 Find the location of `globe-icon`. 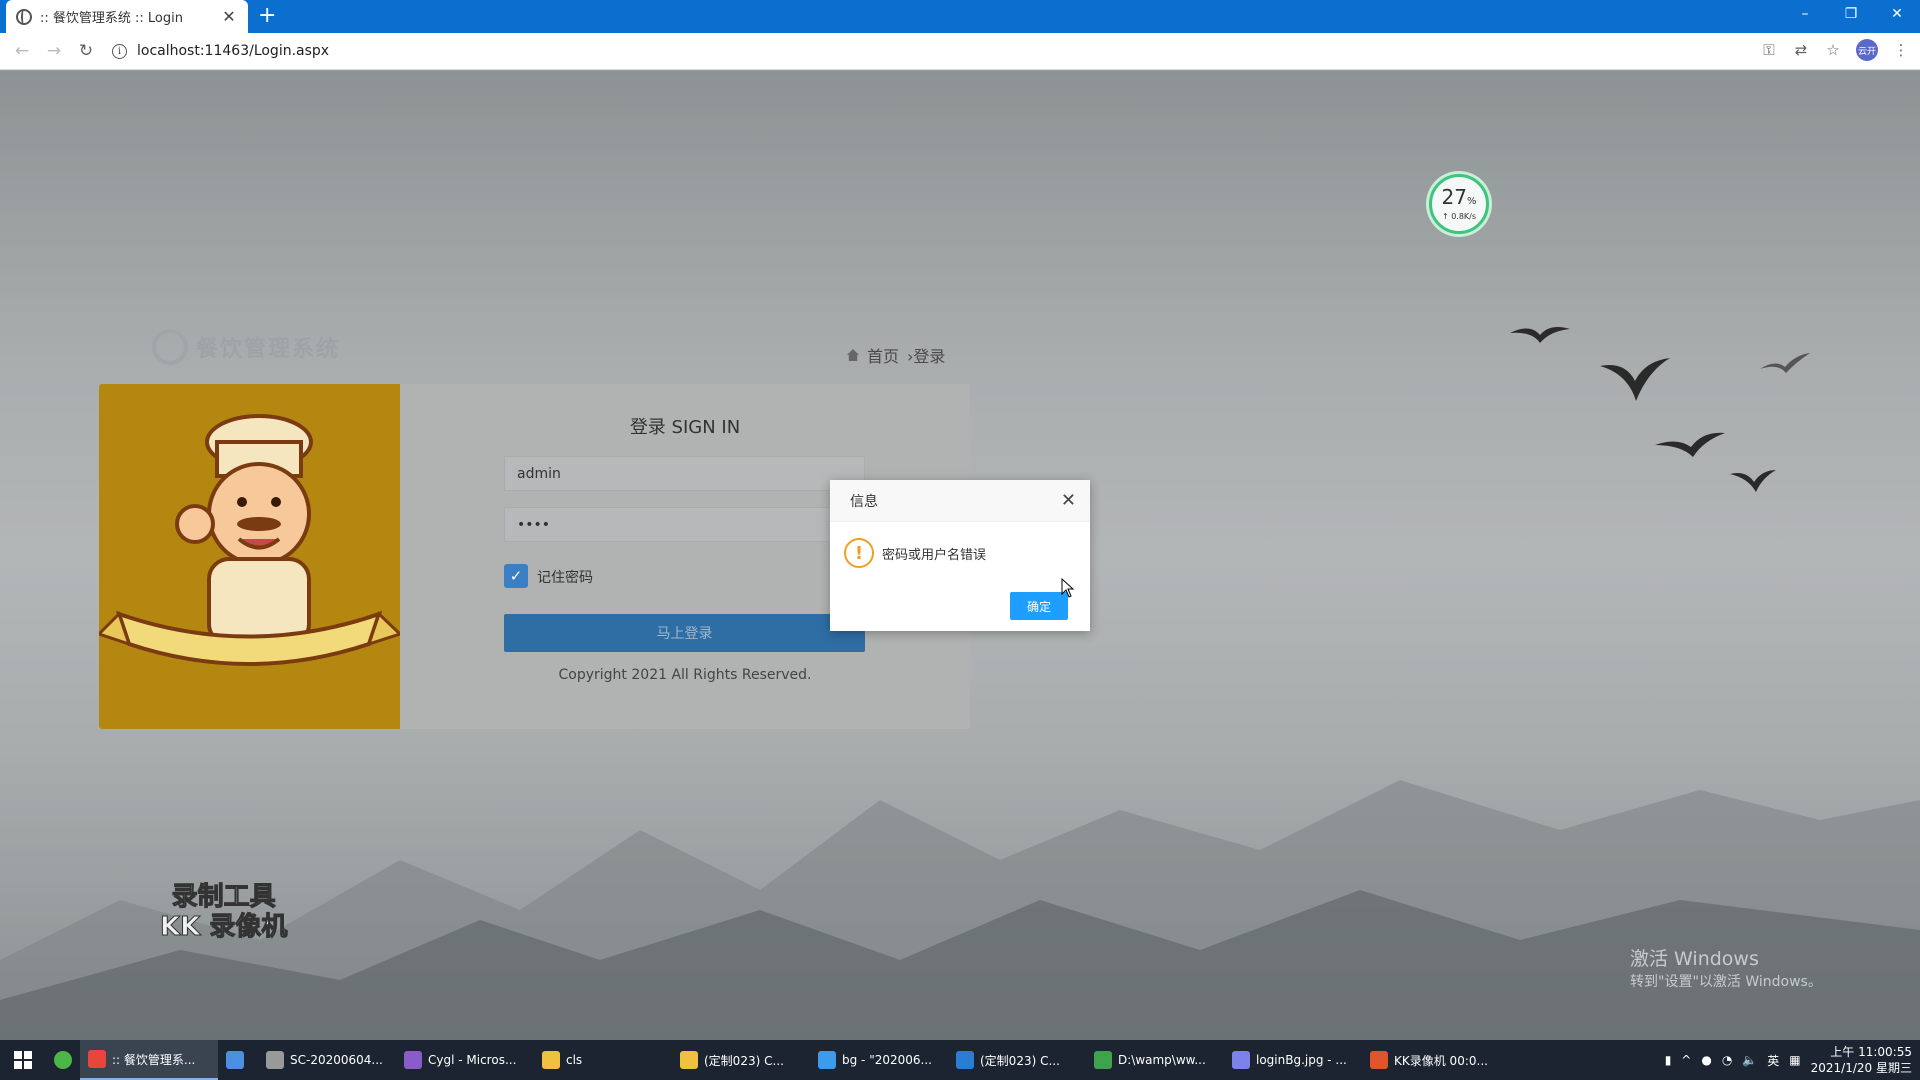

globe-icon is located at coordinates (24, 16).